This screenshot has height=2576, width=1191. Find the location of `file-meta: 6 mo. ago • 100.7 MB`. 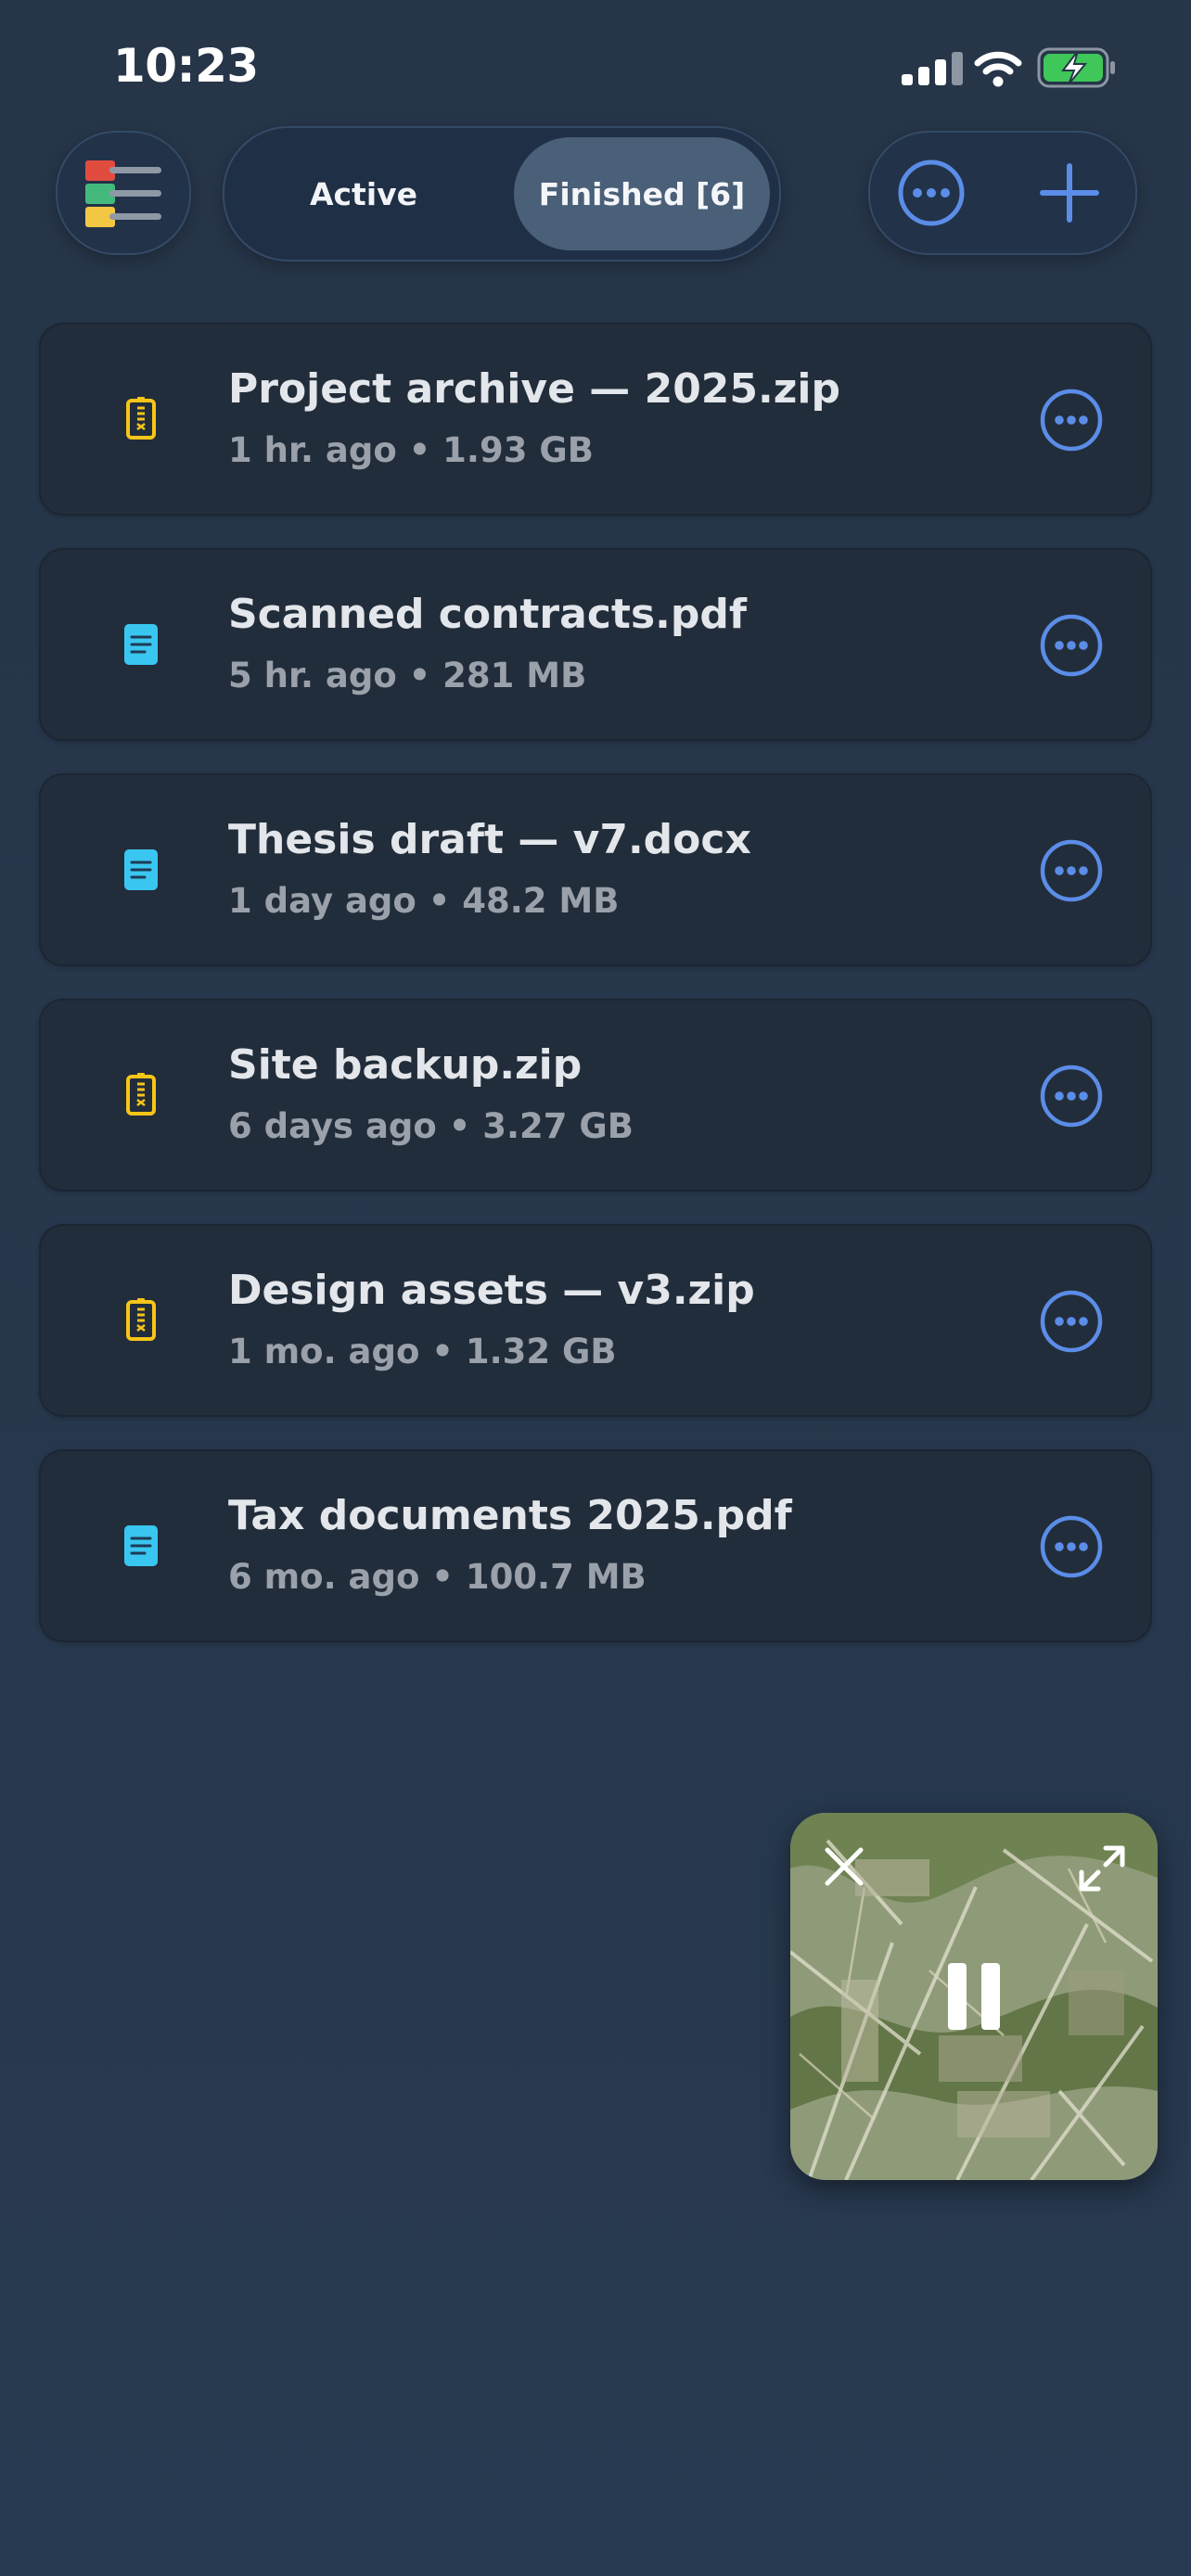

file-meta: 6 mo. ago • 100.7 MB is located at coordinates (437, 1577).